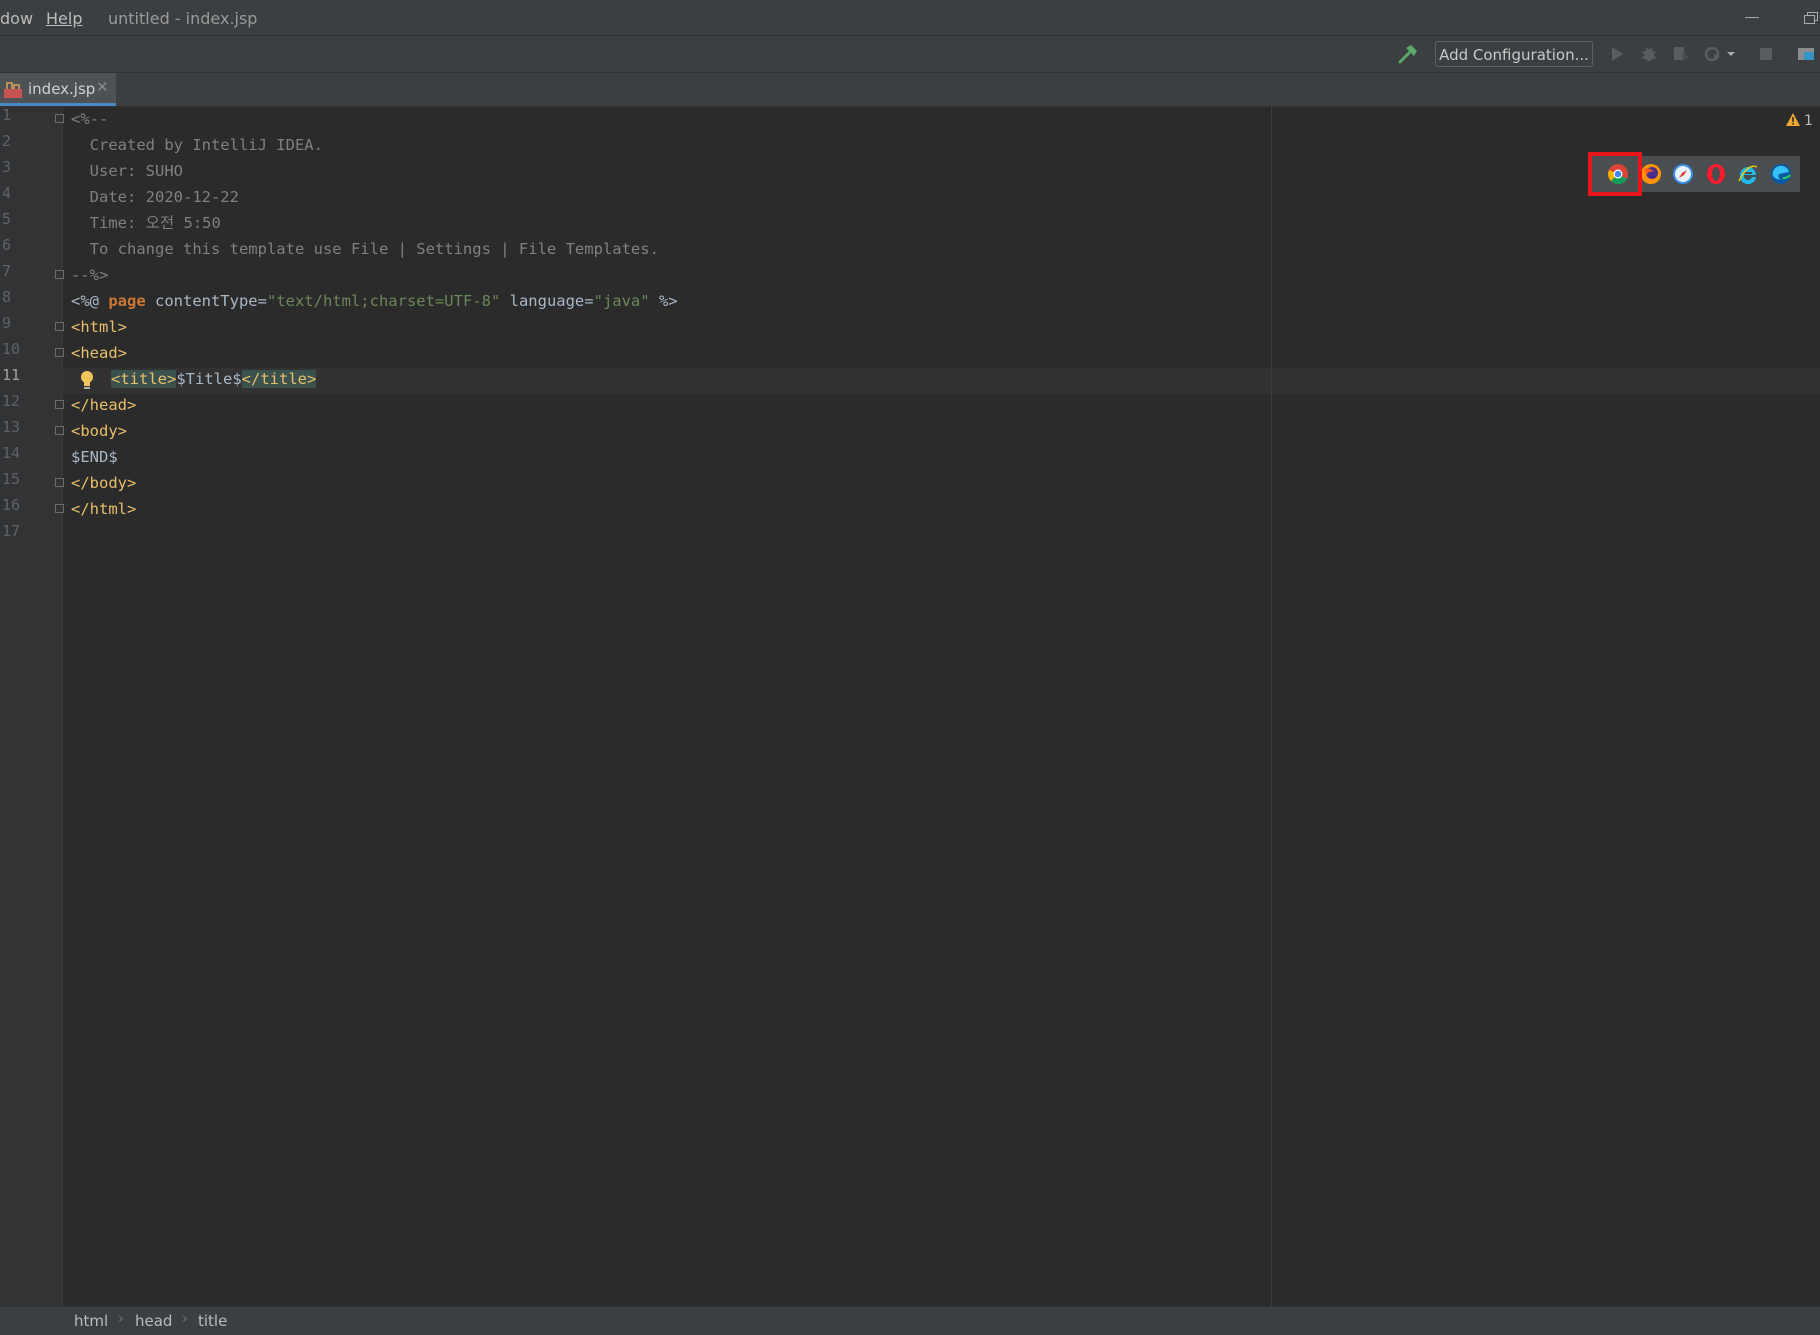 The height and width of the screenshot is (1335, 1820). What do you see at coordinates (146, 223) in the screenshot?
I see `code-line: Time: 오전 5:50` at bounding box center [146, 223].